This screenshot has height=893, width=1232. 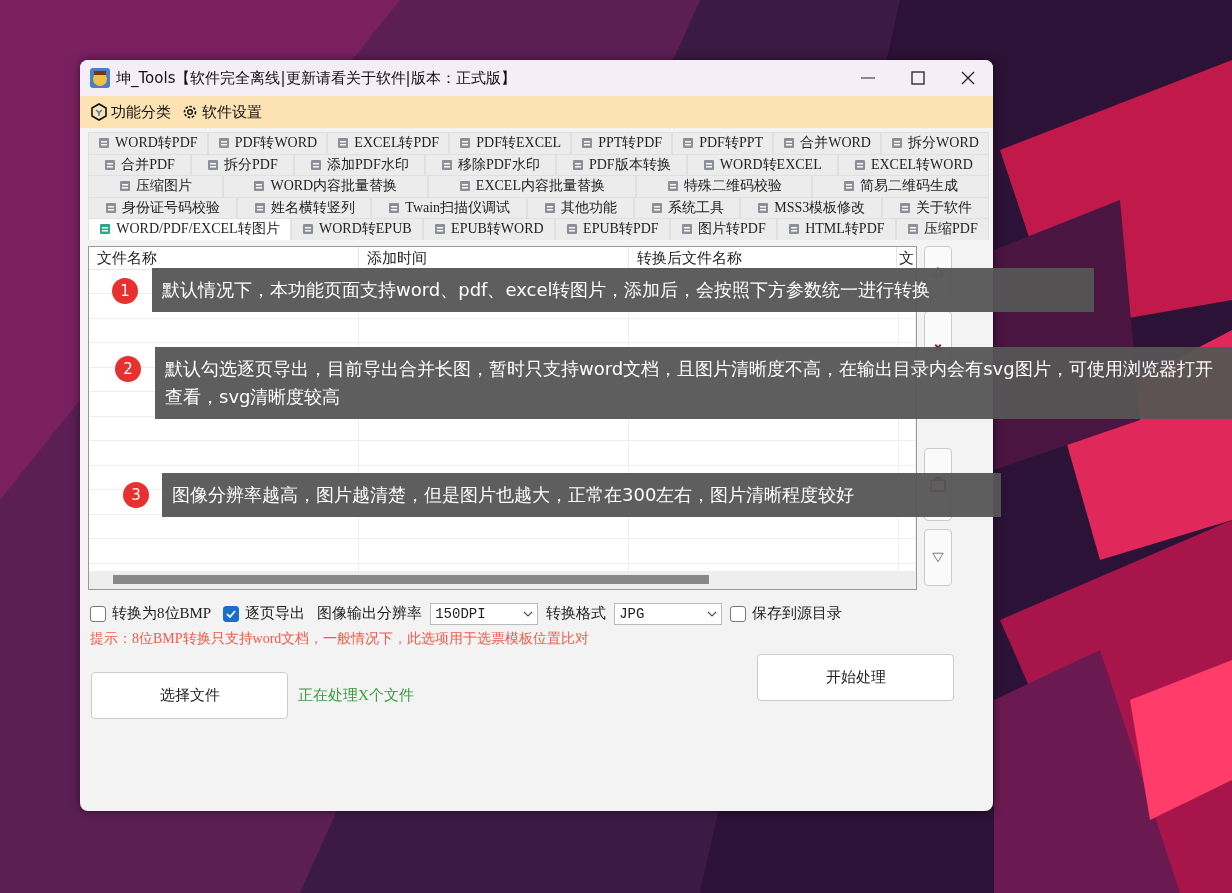 I want to click on callout-tooltip: 图像分辨率越高，图片越清楚，但是图片也越大，正常在300左右，图片清晰程度较好, so click(x=581, y=495).